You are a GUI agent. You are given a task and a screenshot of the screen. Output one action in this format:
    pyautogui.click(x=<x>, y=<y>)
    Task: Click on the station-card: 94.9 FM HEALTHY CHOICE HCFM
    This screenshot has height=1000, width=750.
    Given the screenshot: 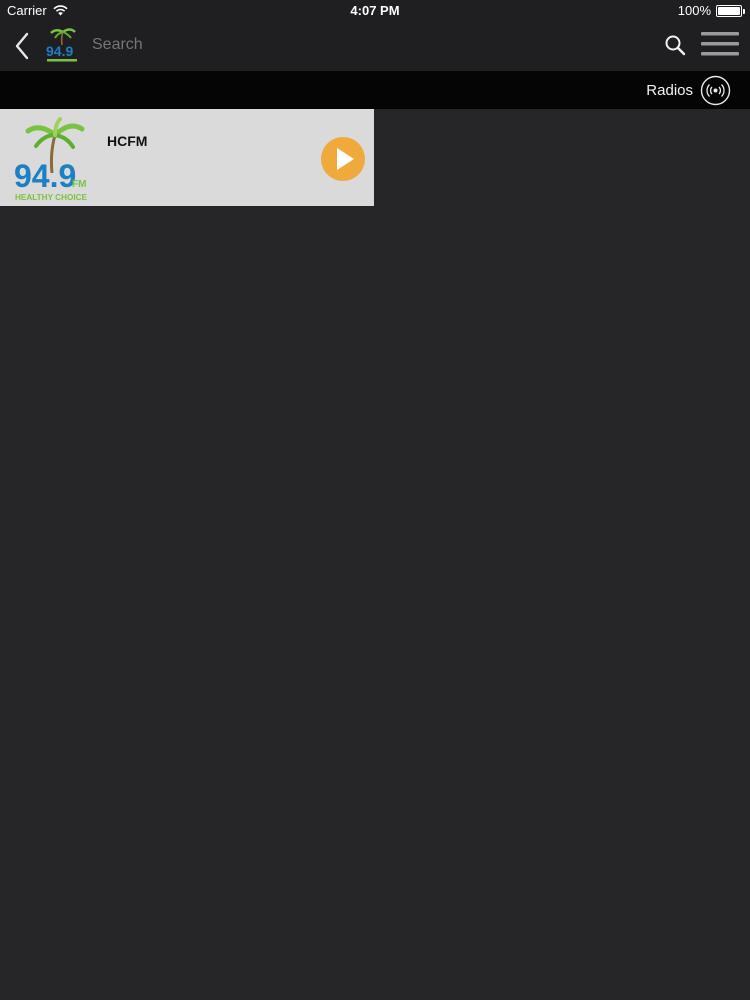 What is the action you would take?
    pyautogui.click(x=187, y=157)
    